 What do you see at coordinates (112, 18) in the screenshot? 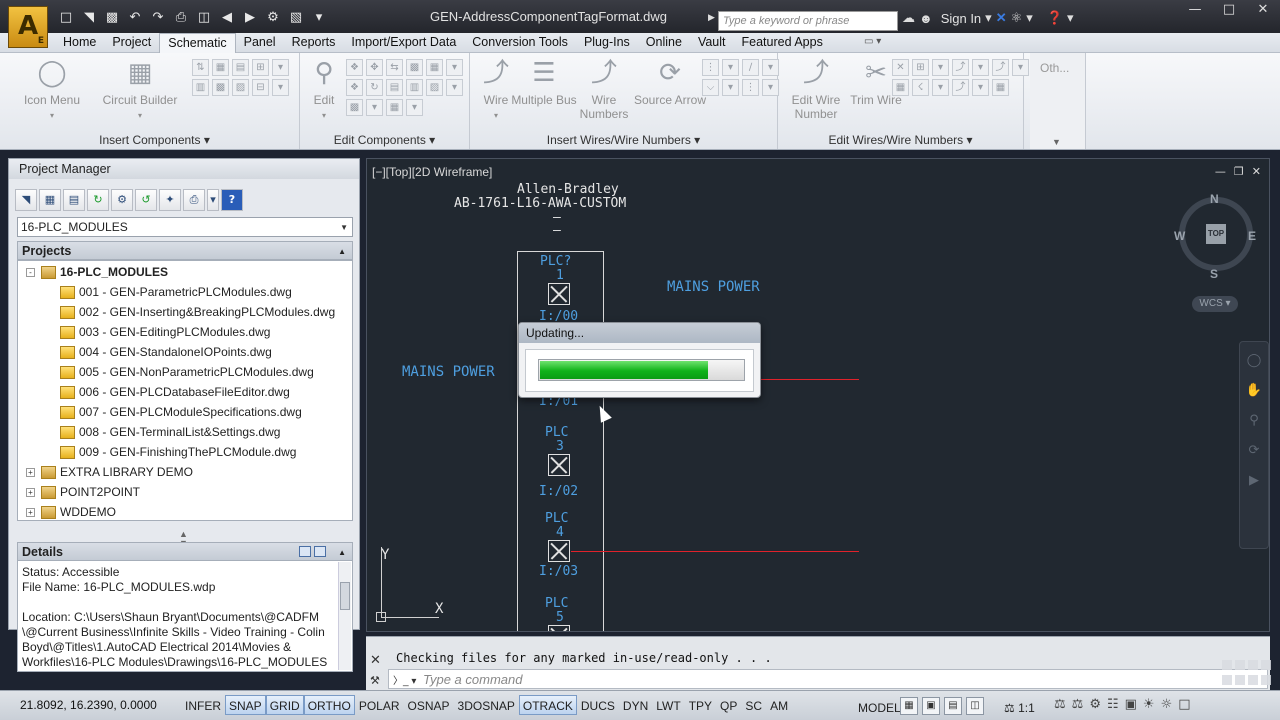
I see `save-icon: ▩` at bounding box center [112, 18].